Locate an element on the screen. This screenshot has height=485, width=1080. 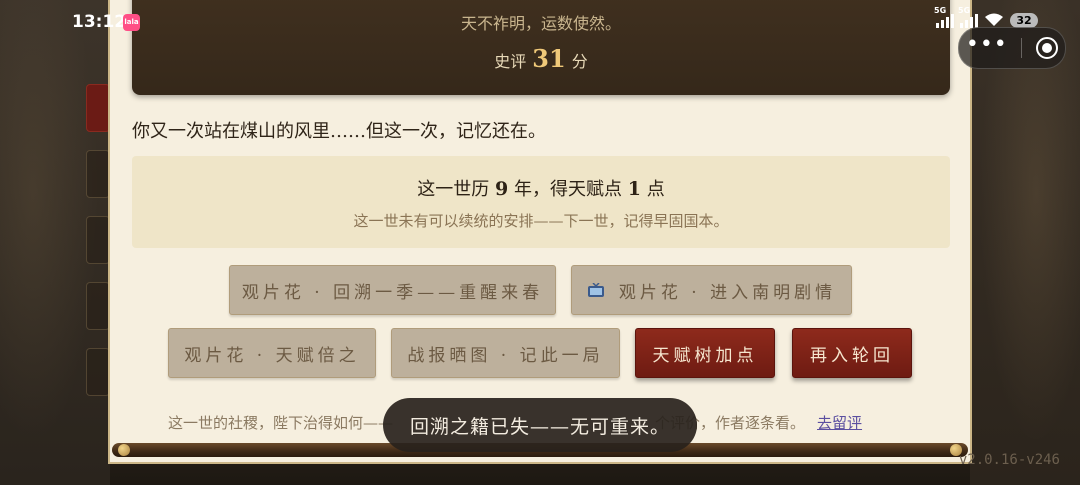
talent-tree-button: 天赋树加点 is located at coordinates (705, 353).